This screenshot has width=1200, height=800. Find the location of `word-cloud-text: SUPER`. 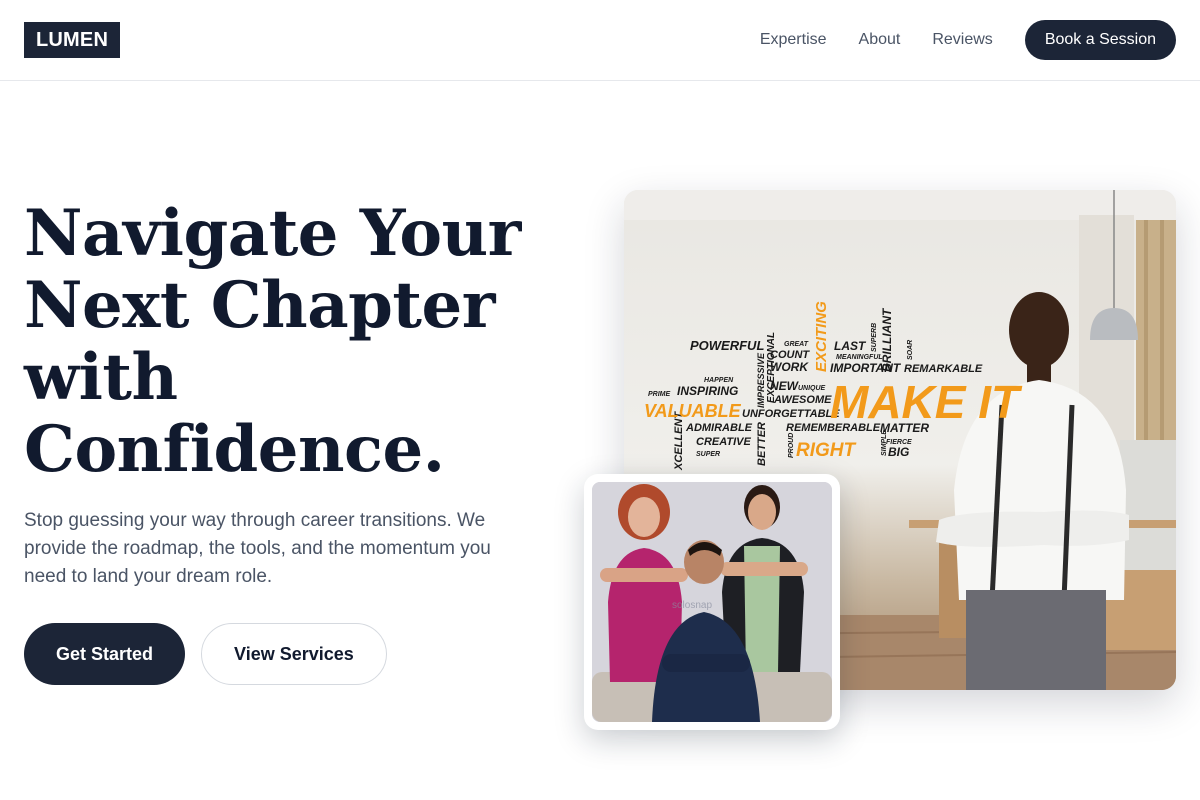

word-cloud-text: SUPER is located at coordinates (708, 454).